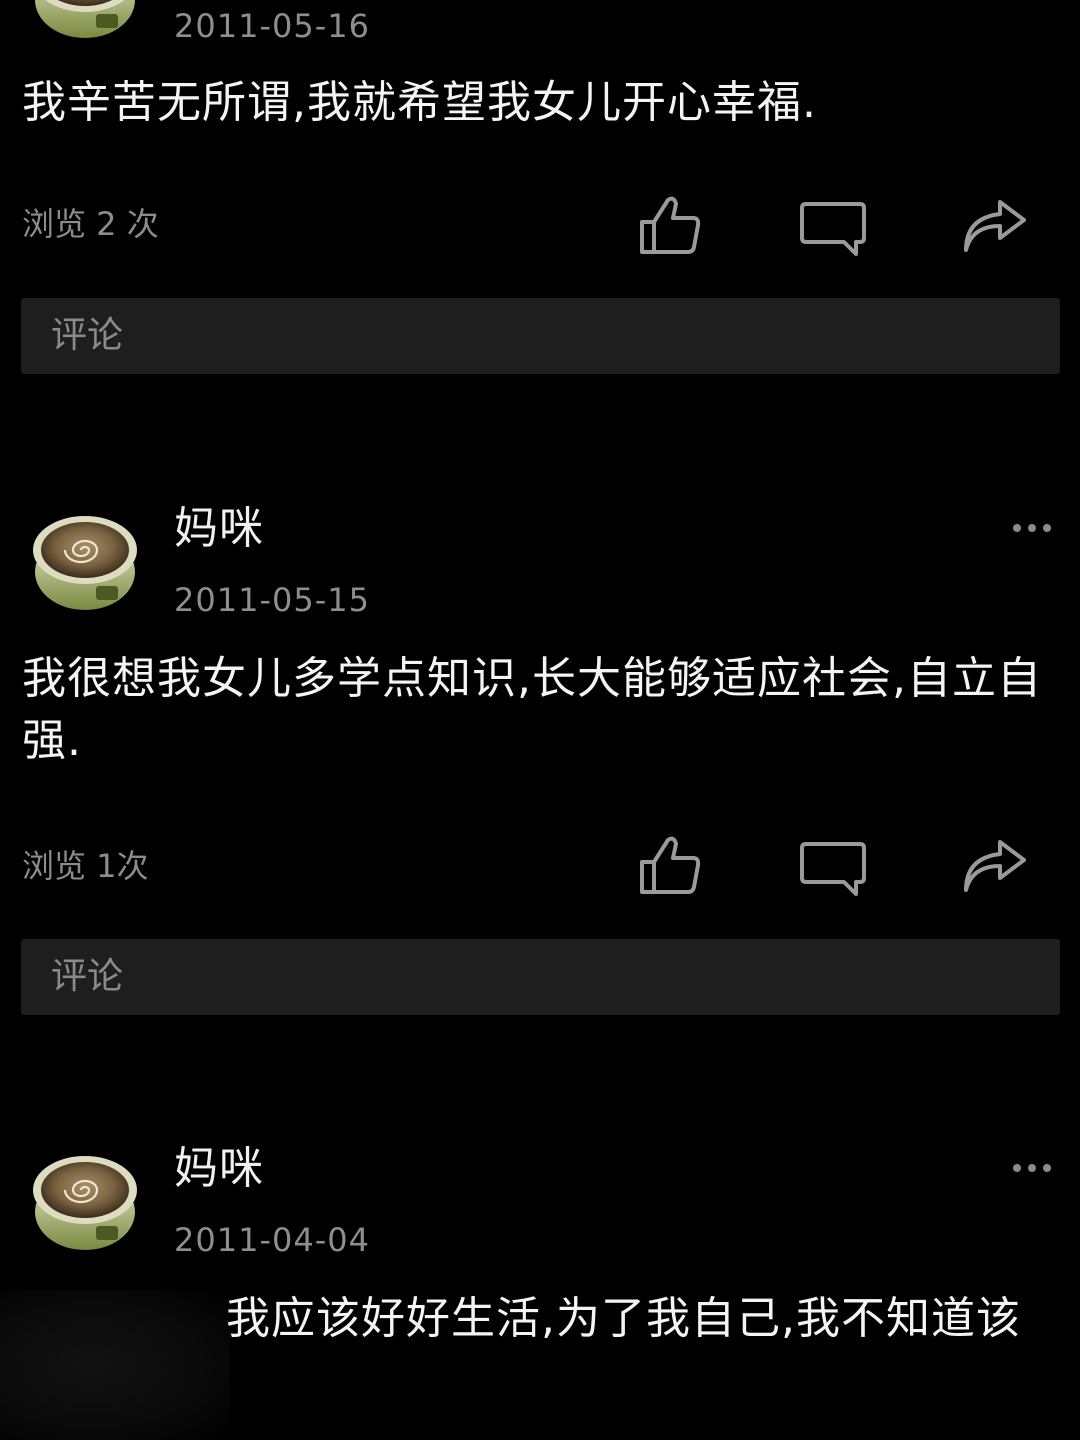 This screenshot has height=1440, width=1080. I want to click on blurred-area, so click(115, 1365).